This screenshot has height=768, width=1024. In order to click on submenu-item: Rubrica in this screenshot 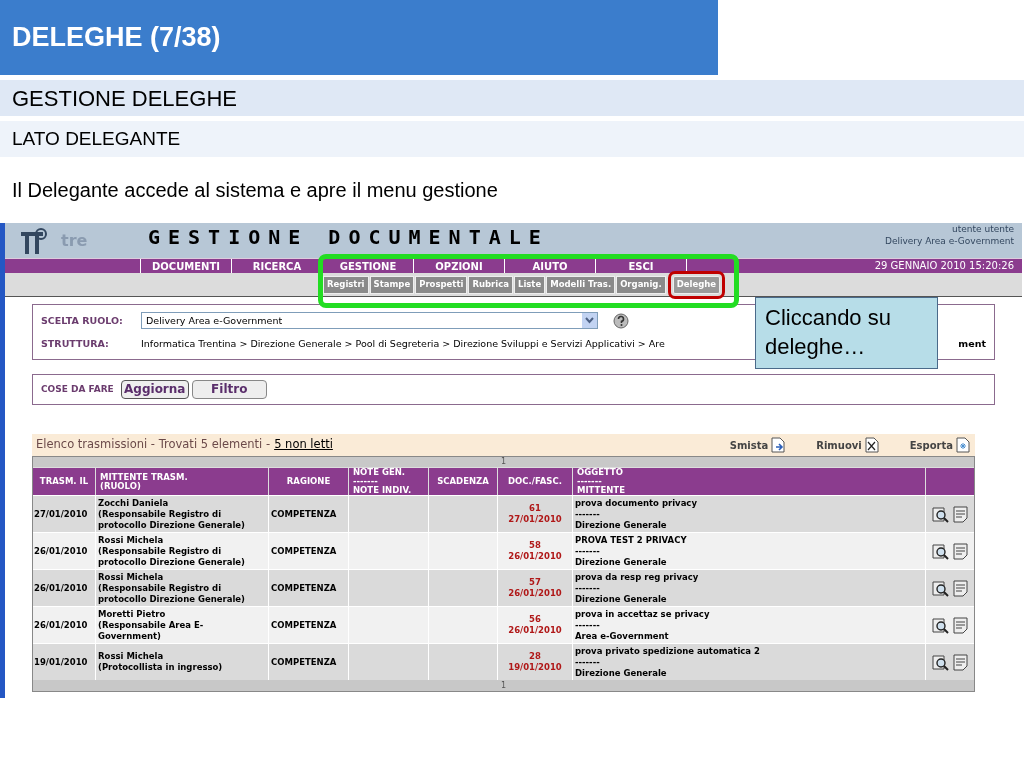, I will do `click(490, 284)`.